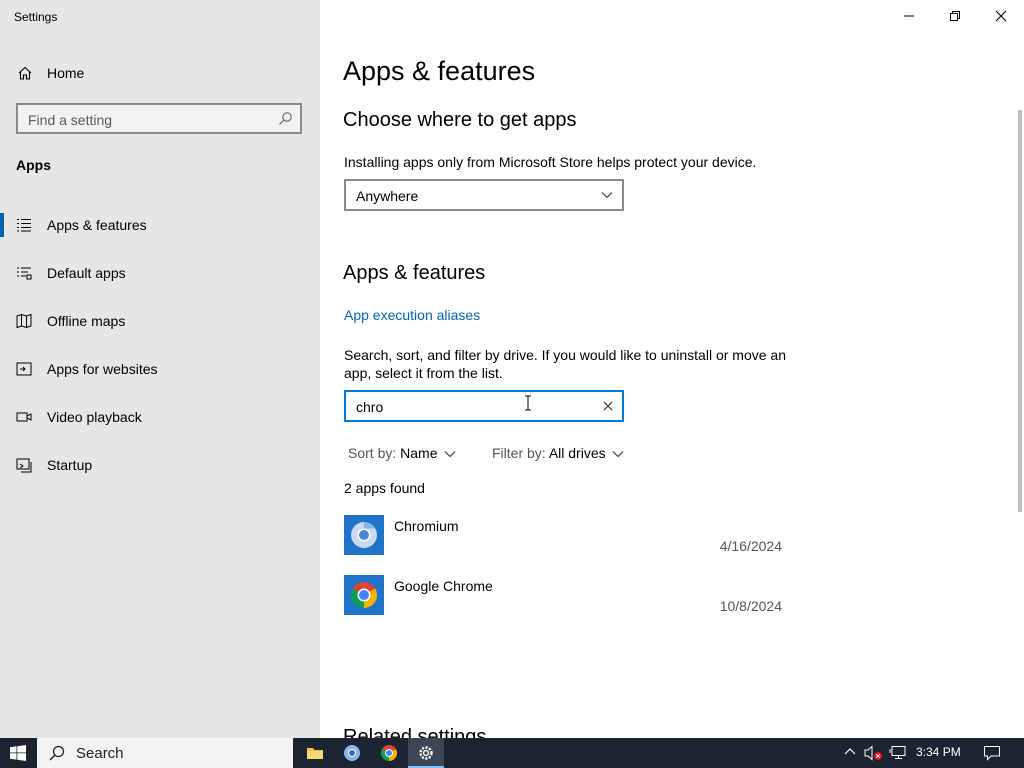  What do you see at coordinates (443, 586) in the screenshot?
I see `app-name: Google Chrome` at bounding box center [443, 586].